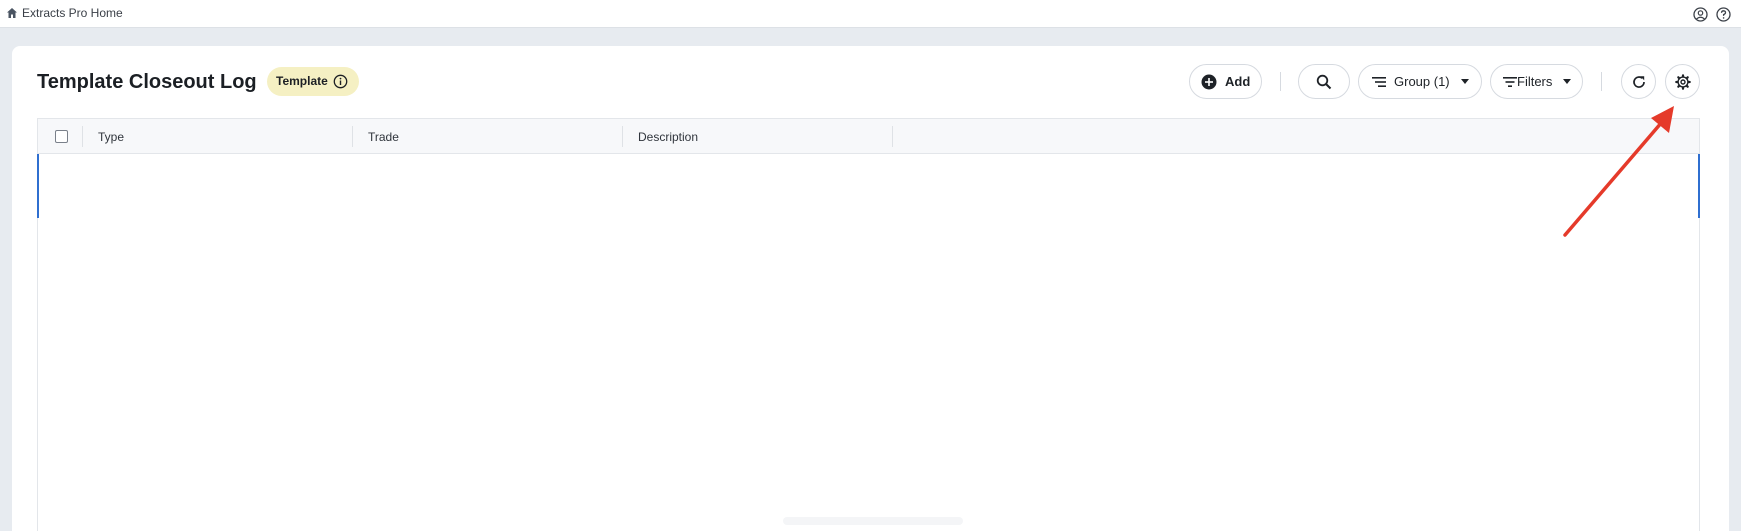 This screenshot has width=1741, height=531. What do you see at coordinates (868, 186) in the screenshot?
I see `selected-row-outline` at bounding box center [868, 186].